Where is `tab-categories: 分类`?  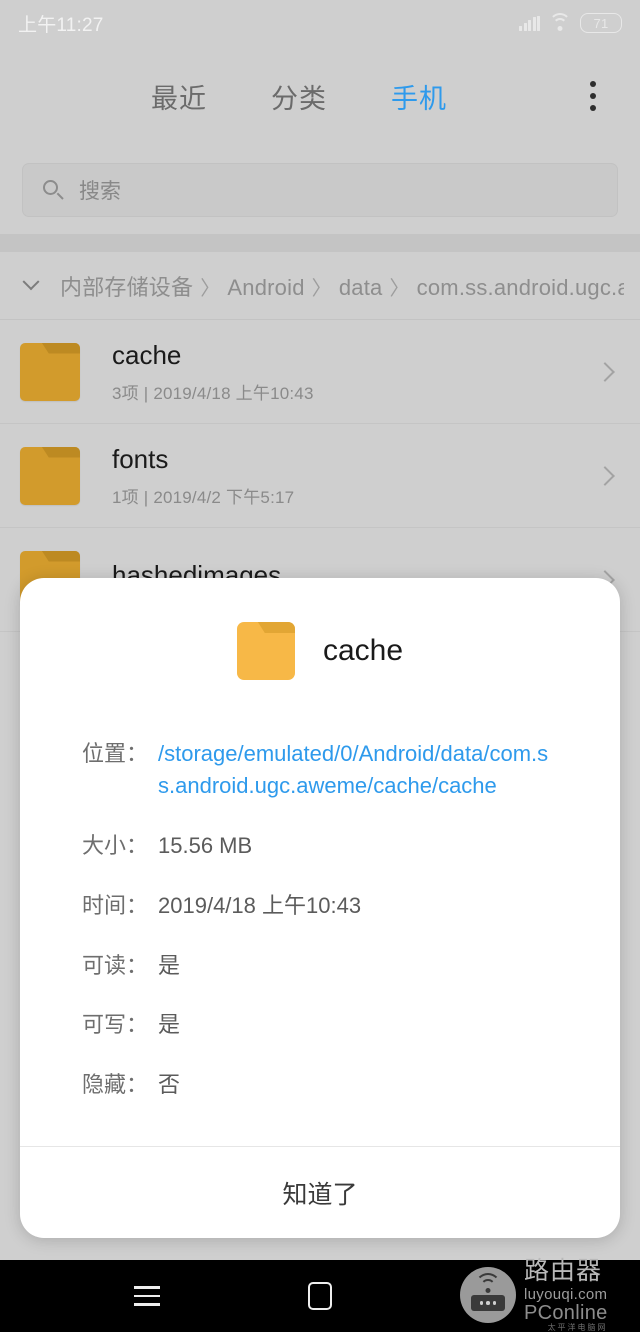
tab-categories: 分类 is located at coordinates (299, 96).